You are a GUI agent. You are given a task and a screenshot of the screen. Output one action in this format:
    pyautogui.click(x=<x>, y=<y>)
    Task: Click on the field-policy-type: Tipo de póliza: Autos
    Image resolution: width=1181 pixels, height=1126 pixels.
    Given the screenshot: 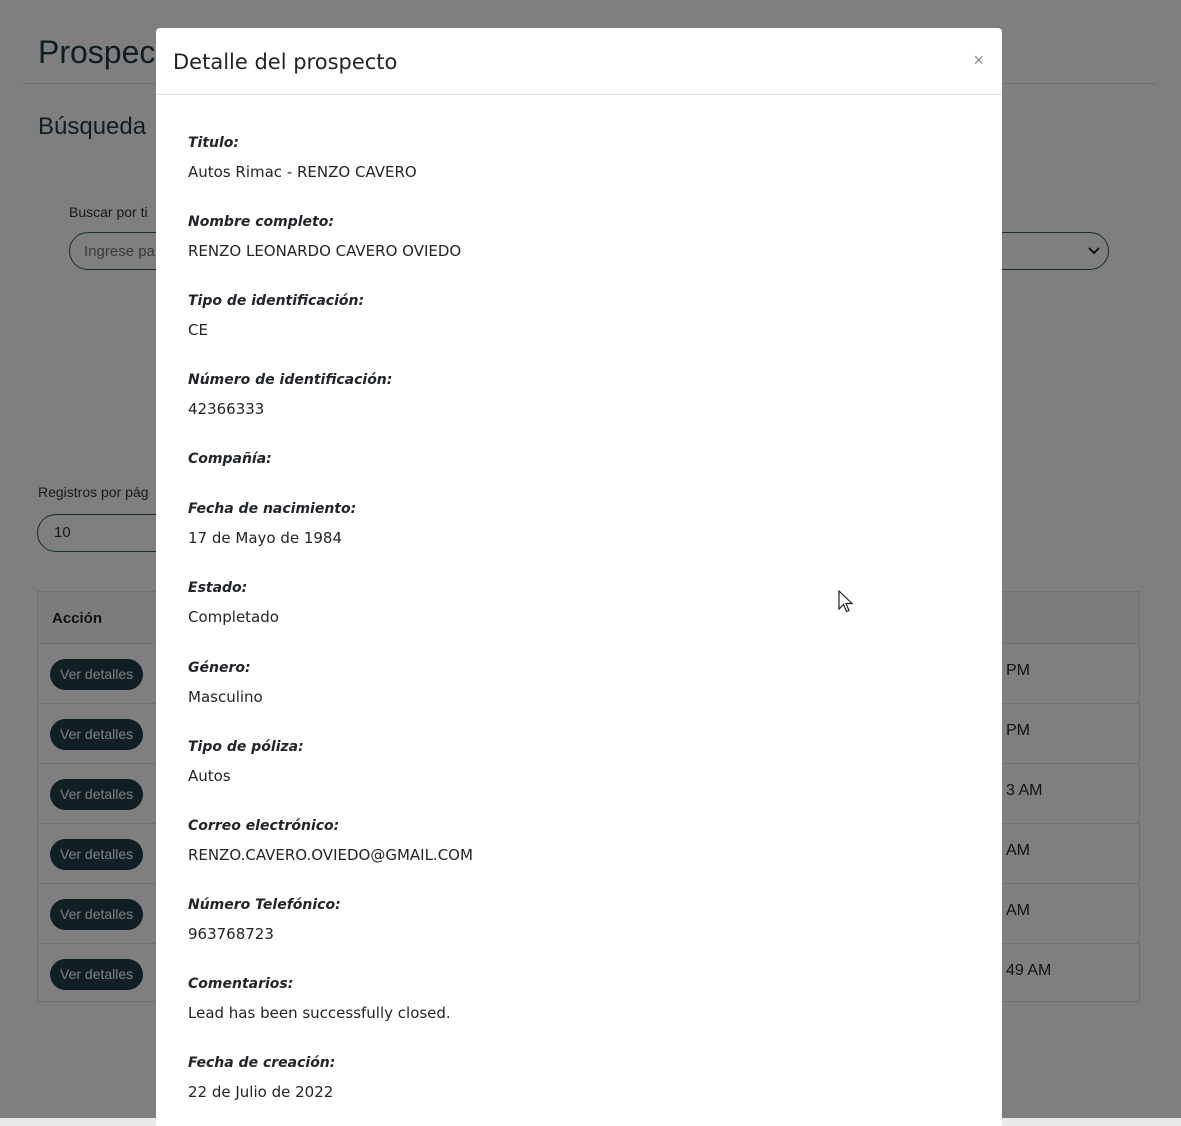 What is the action you would take?
    pyautogui.click(x=578, y=776)
    